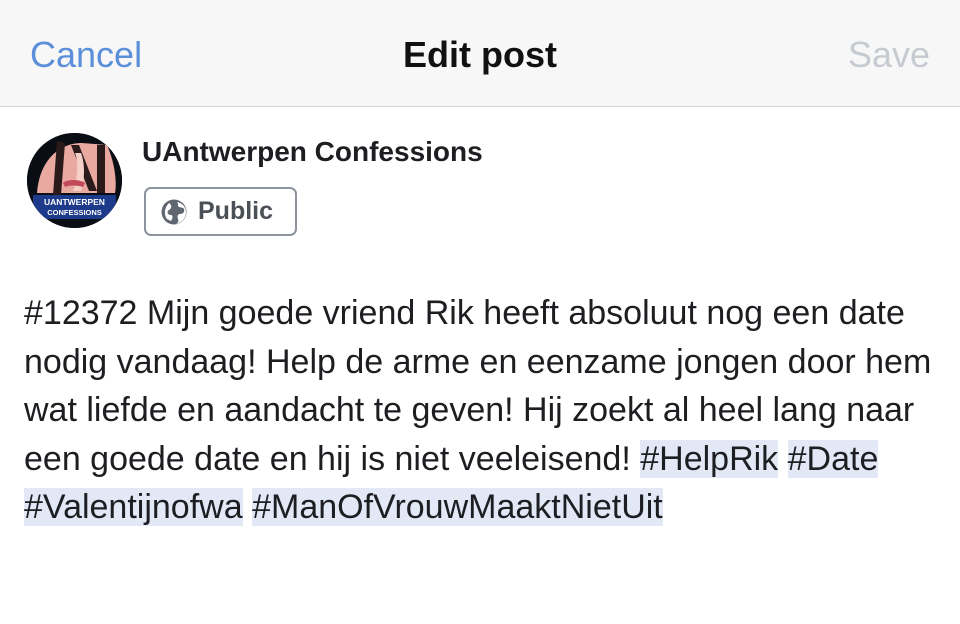  Describe the element at coordinates (133, 507) in the screenshot. I see `hashtag: #Valentijnofwa` at that location.